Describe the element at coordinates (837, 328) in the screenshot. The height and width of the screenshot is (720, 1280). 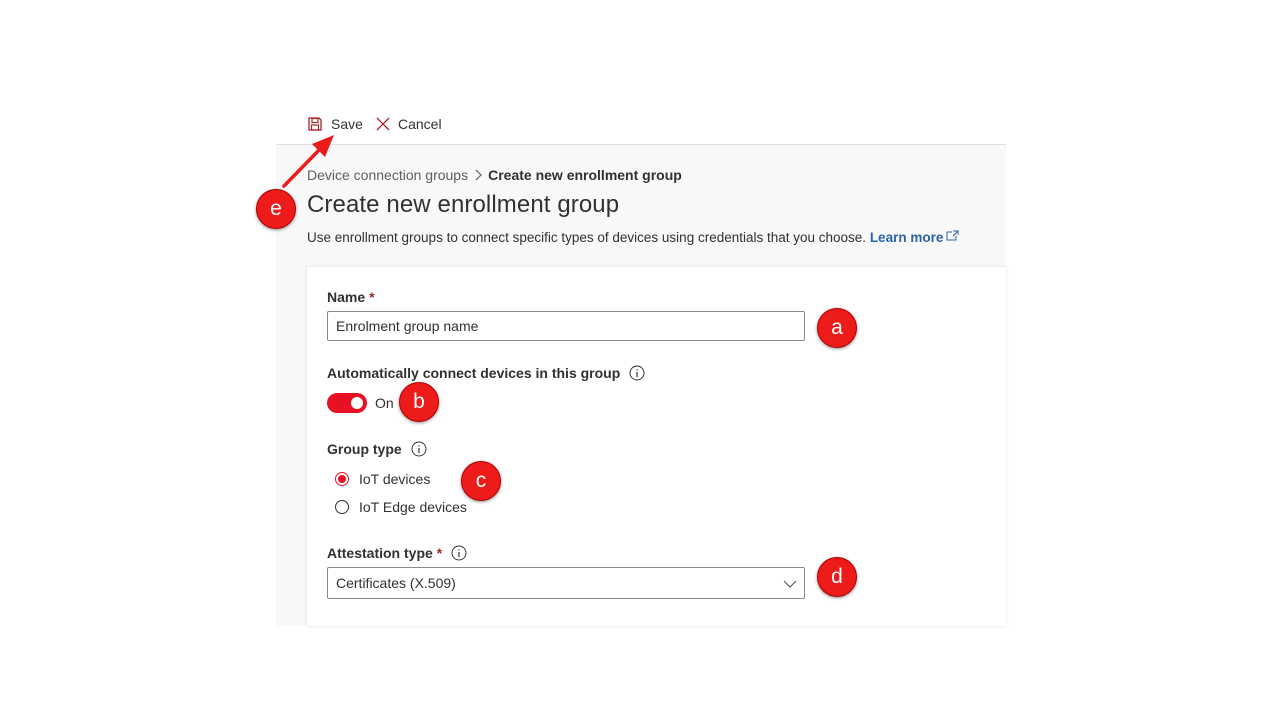
I see `annotation-badge-a: a` at that location.